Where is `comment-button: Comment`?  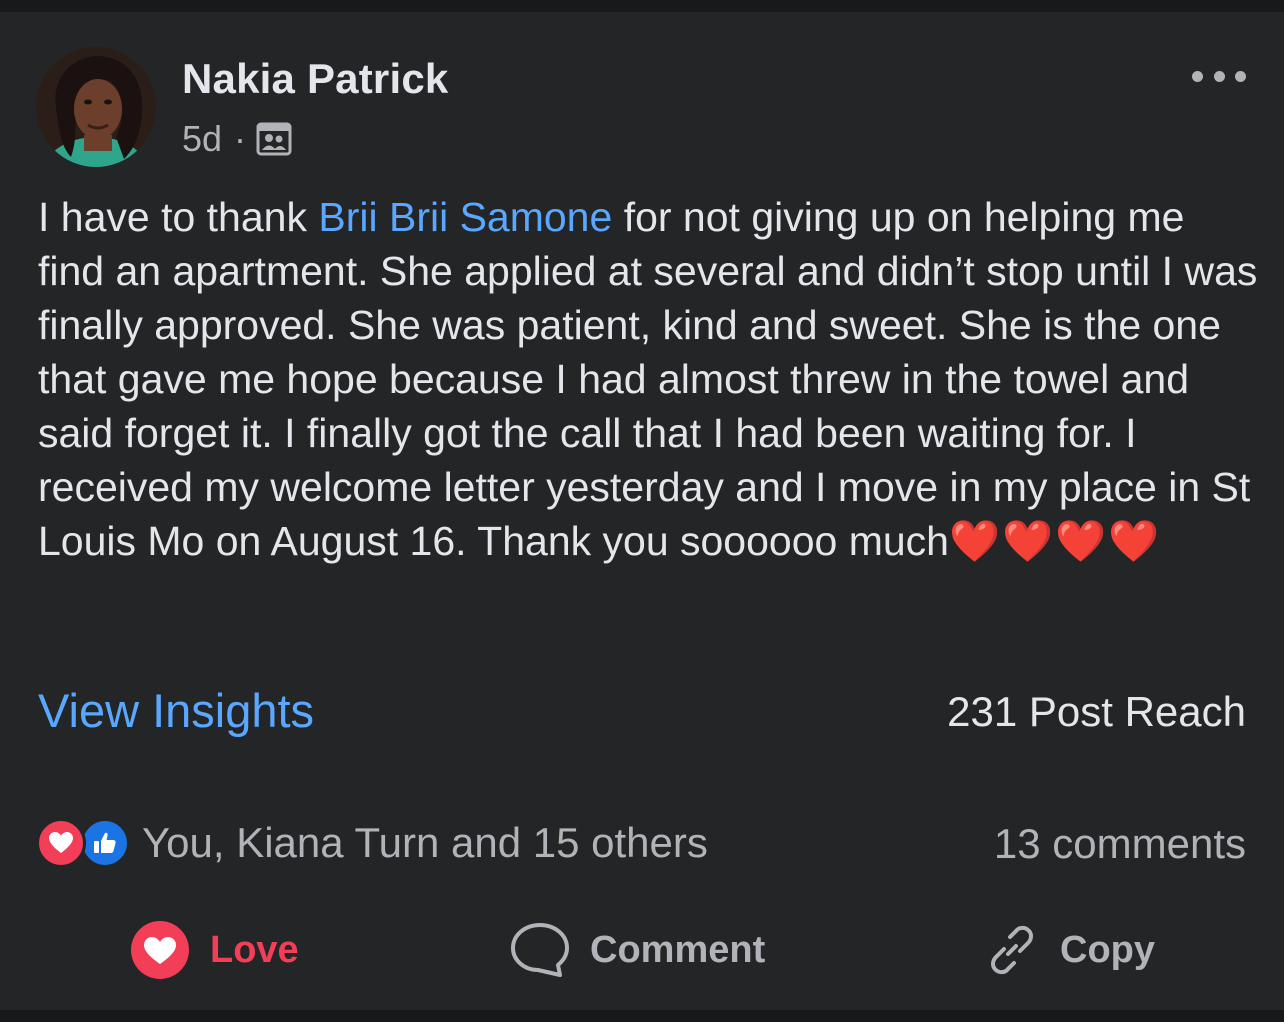
comment-button: Comment is located at coordinates (637, 950).